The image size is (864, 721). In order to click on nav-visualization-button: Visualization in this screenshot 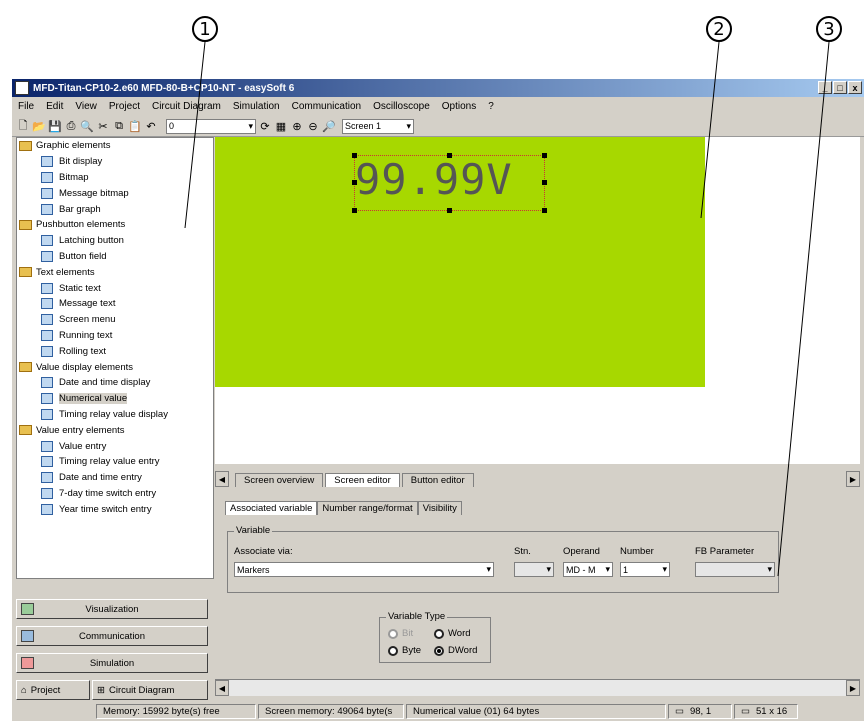, I will do `click(112, 609)`.